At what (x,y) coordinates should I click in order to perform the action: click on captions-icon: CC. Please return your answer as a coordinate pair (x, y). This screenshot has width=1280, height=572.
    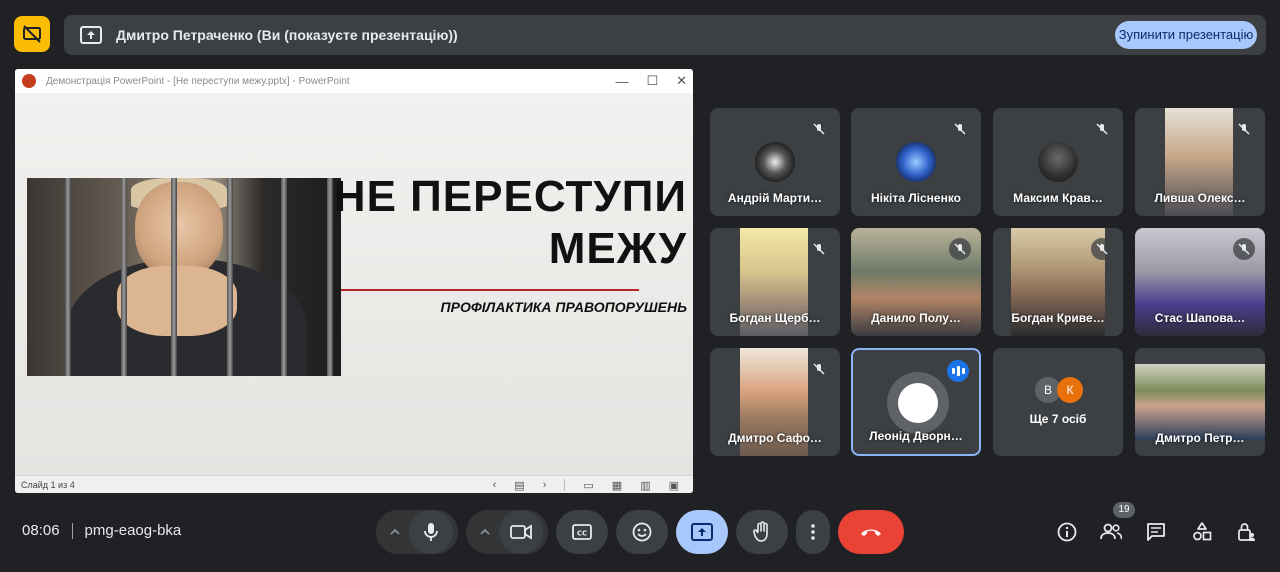
    Looking at the image, I should click on (582, 532).